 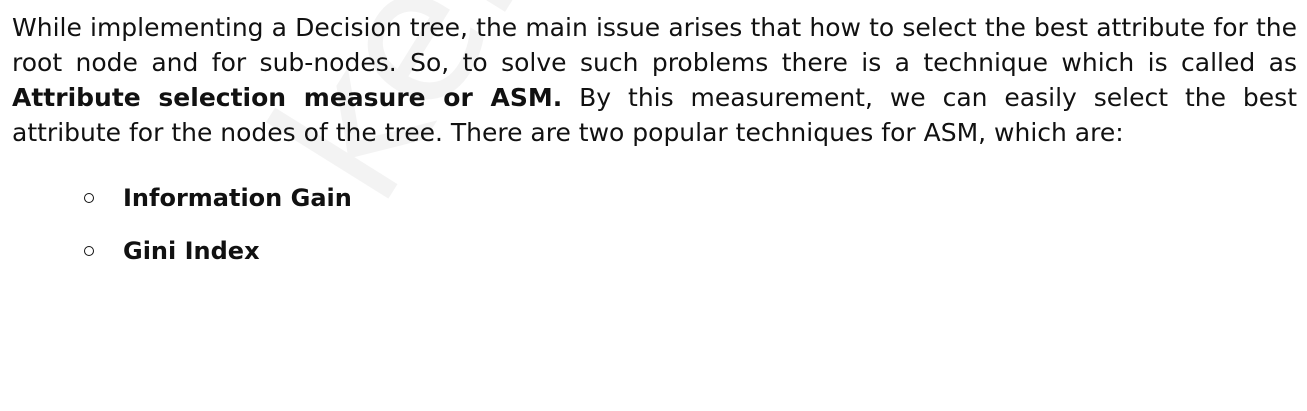 I want to click on asm-highlight-text: Attribute selection measure or ASM., so click(x=287, y=97).